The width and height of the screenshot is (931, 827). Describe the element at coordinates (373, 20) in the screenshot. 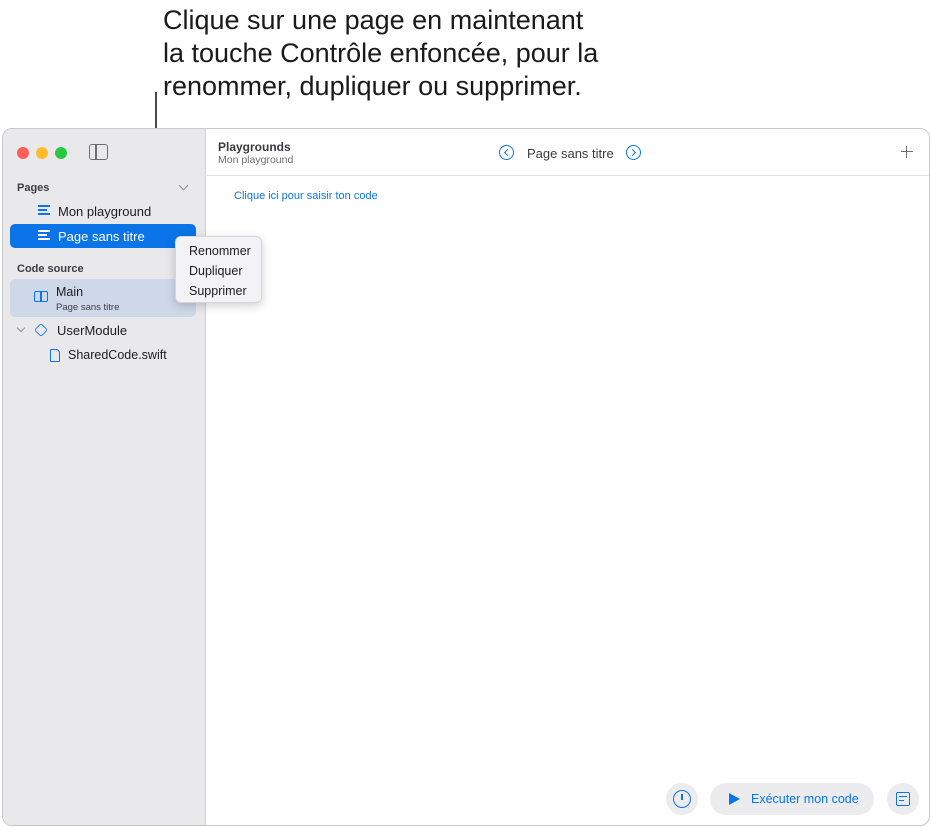

I see `callout-line-1: Clique sur une page en maintenant` at that location.